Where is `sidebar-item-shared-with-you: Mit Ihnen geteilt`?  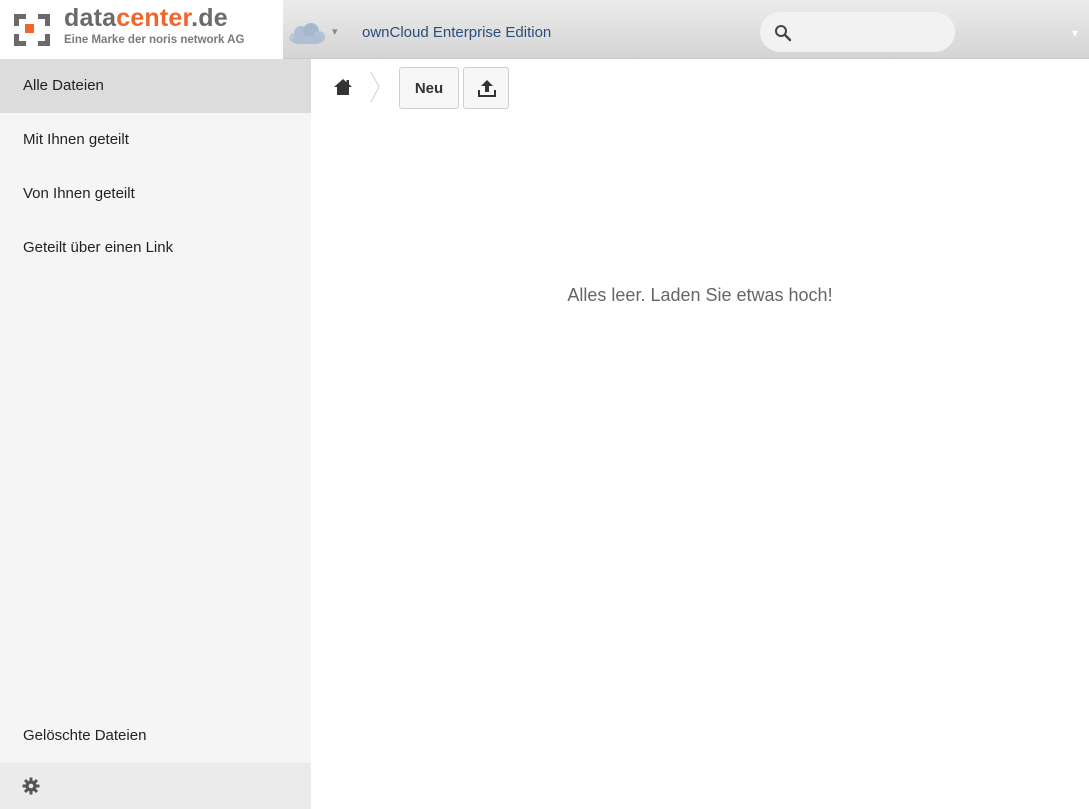 sidebar-item-shared-with-you: Mit Ihnen geteilt is located at coordinates (155, 140).